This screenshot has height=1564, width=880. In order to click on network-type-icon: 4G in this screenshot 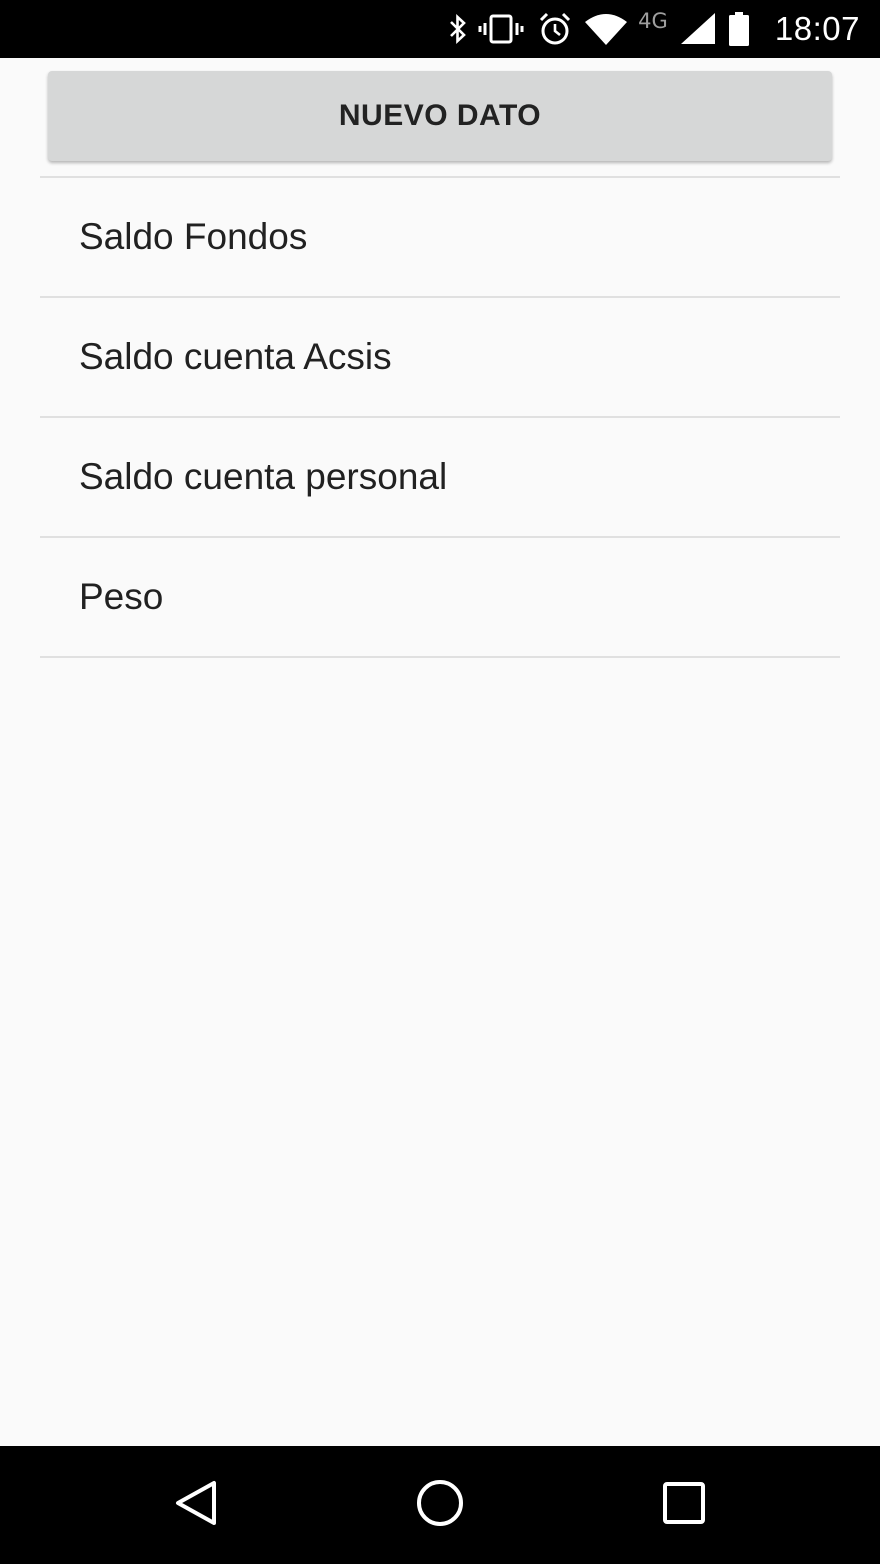, I will do `click(653, 29)`.